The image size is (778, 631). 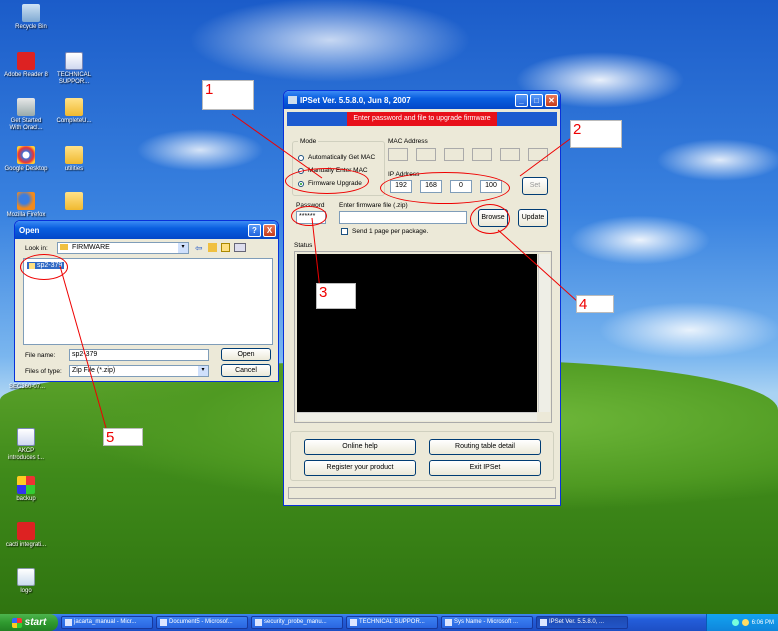 I want to click on tray-network-icon, so click(x=735, y=622).